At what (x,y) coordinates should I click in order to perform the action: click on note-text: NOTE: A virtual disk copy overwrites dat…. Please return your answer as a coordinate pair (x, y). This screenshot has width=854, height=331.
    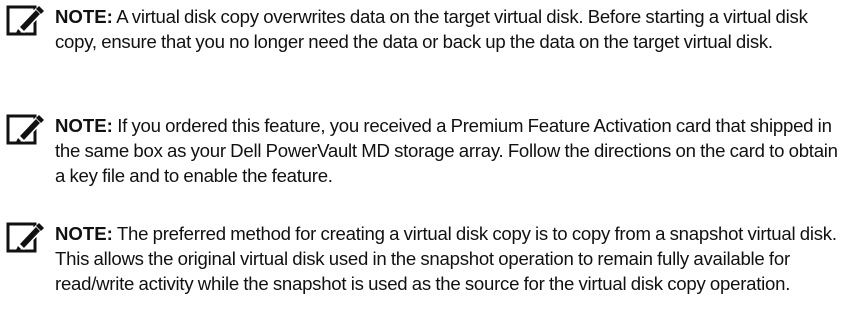
    Looking at the image, I should click on (453, 29).